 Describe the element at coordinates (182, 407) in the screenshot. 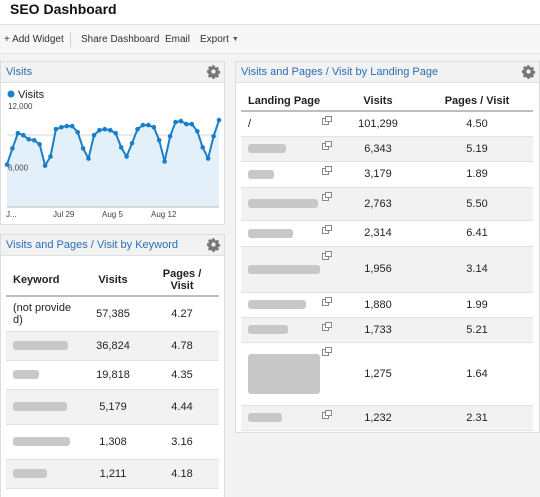

I see `pages-per-visit-cell: 4.44` at that location.